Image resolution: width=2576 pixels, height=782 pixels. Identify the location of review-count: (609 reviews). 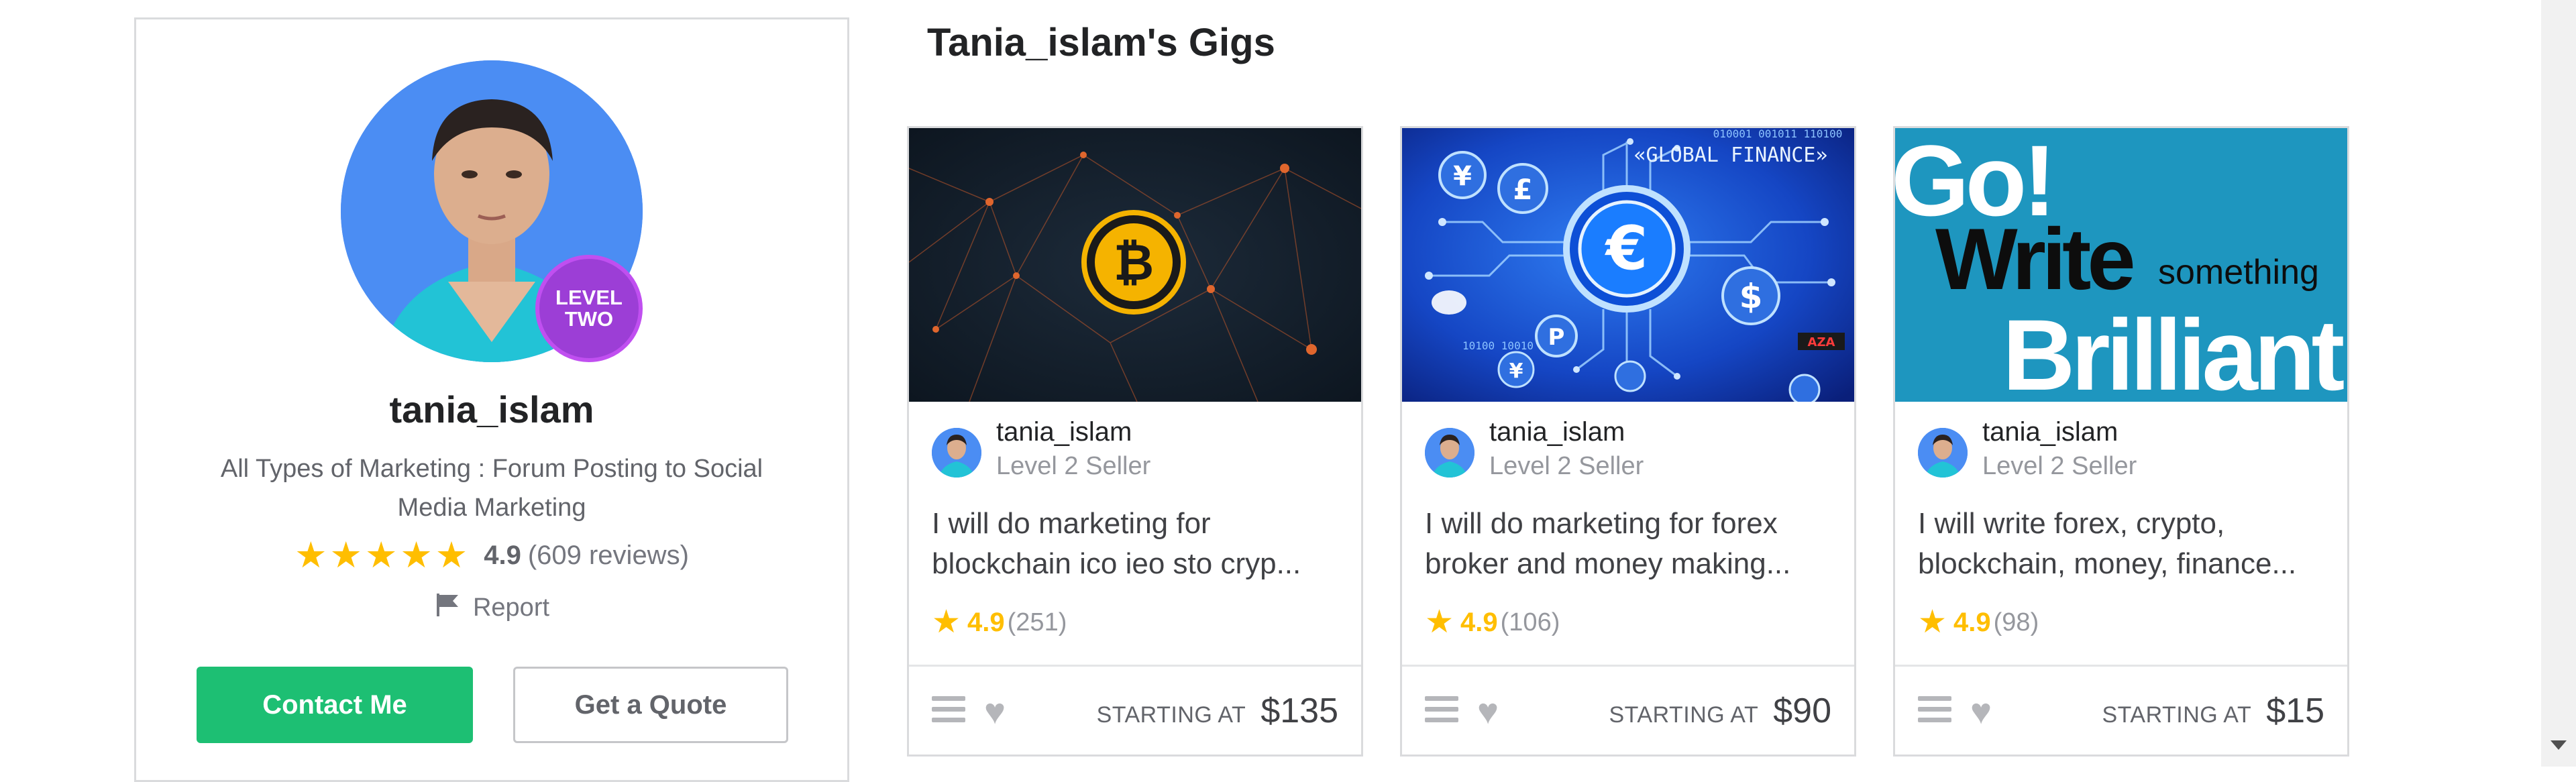
(608, 556).